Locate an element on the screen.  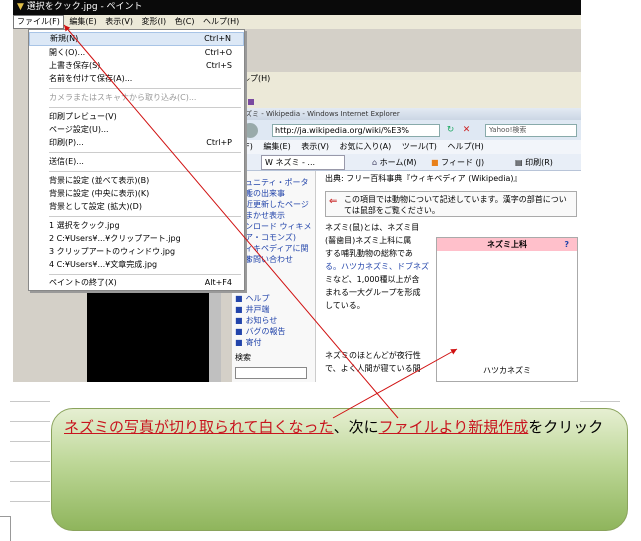
sidebar-link-help: ■ ヘルプ is located at coordinates (252, 298).